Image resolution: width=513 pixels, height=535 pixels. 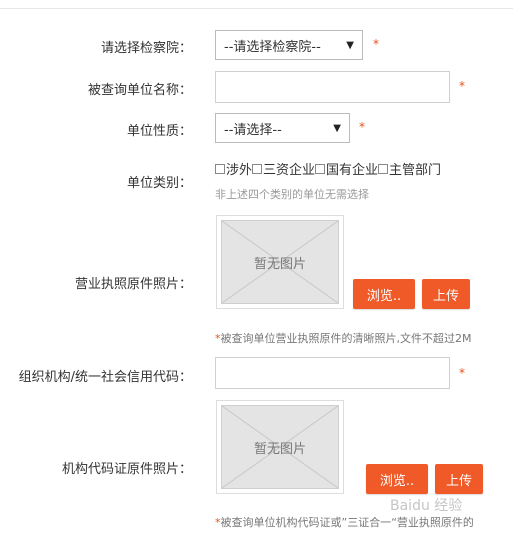 What do you see at coordinates (239, 170) in the screenshot?
I see `checkbox-label: 涉外` at bounding box center [239, 170].